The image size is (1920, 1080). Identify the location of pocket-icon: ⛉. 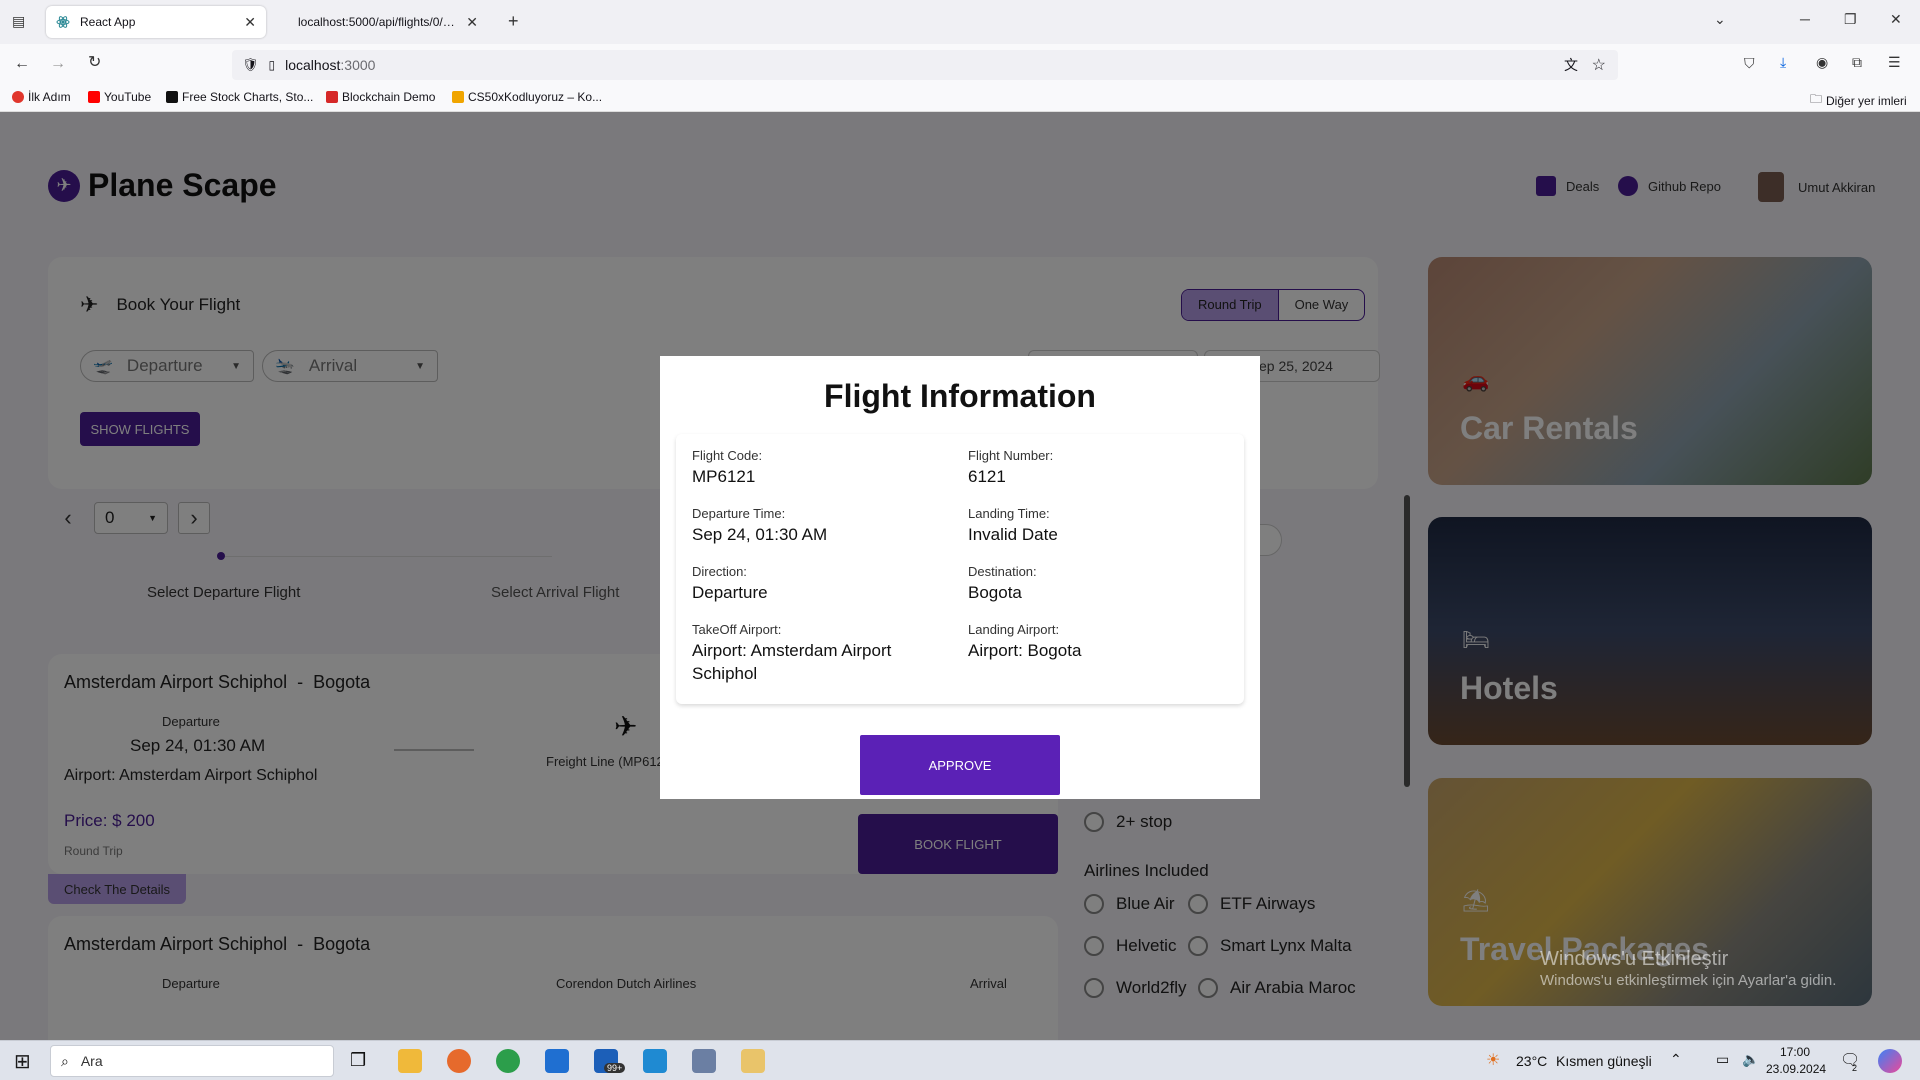
(1749, 63).